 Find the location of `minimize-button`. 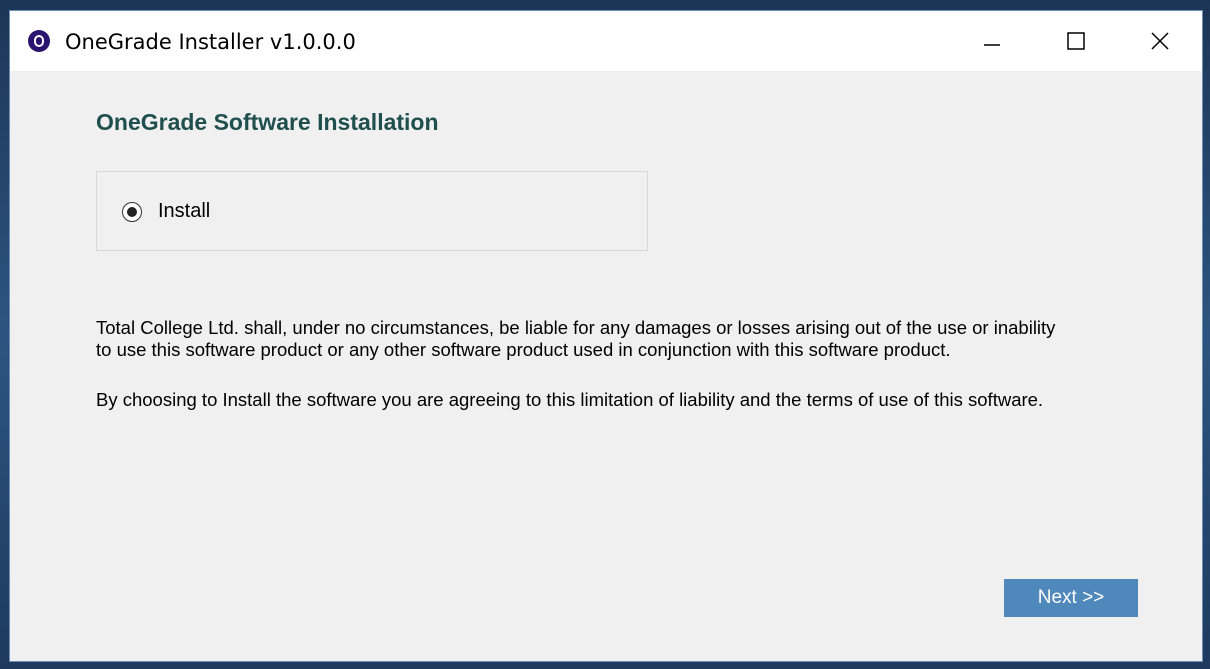

minimize-button is located at coordinates (992, 41).